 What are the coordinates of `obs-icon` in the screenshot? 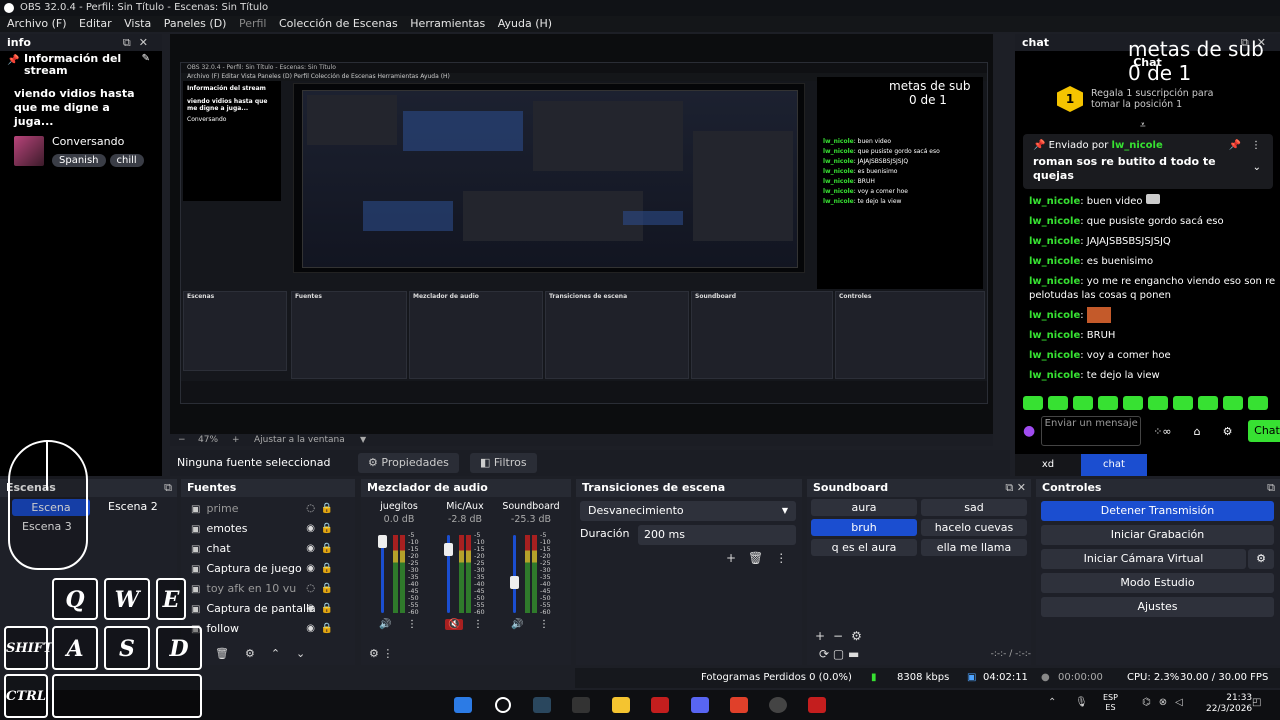 It's located at (778, 705).